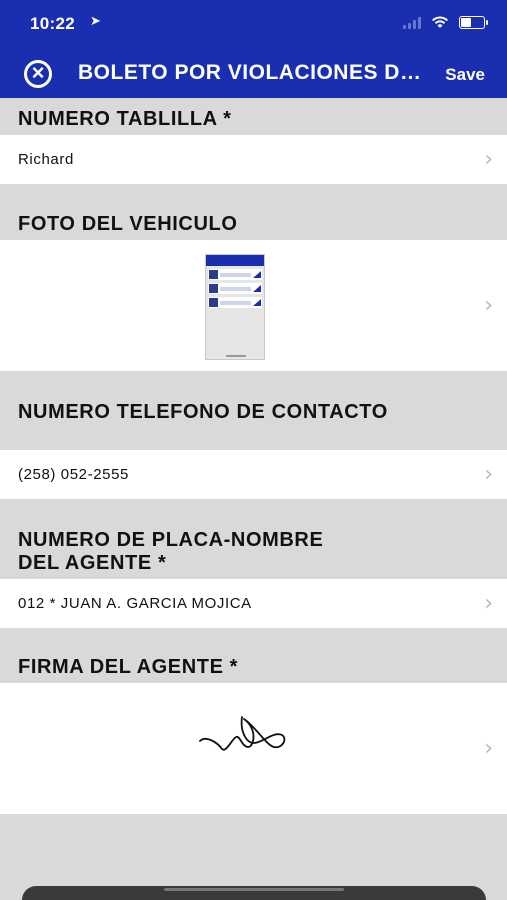  I want to click on vehicle-photo-thumbnail, so click(235, 307).